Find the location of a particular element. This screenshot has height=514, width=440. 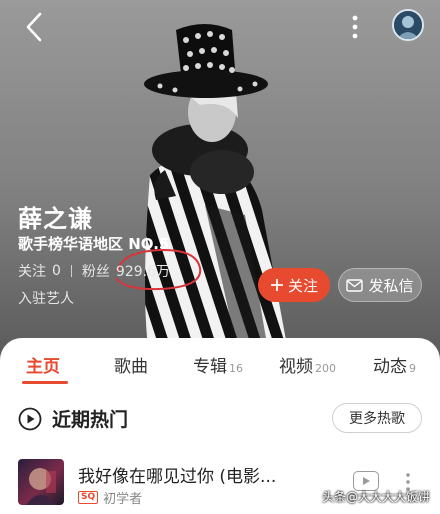

avatar-image is located at coordinates (408, 25).